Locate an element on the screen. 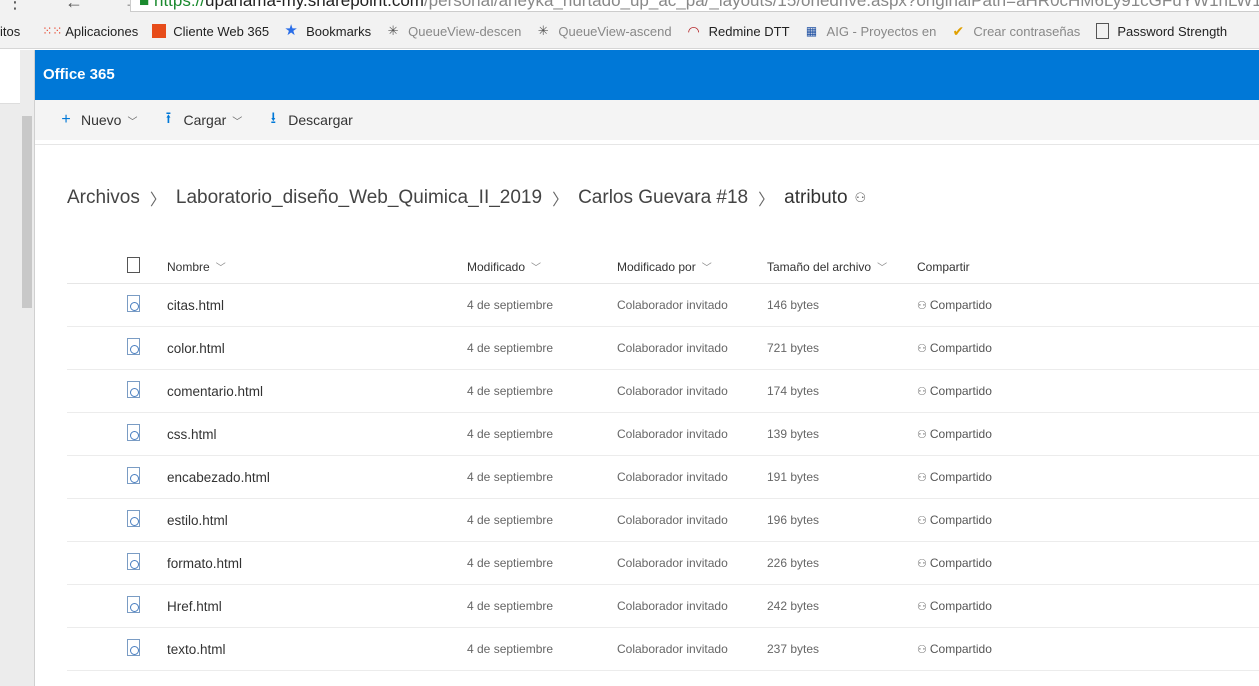 The width and height of the screenshot is (1259, 686). upload-icon: ⭱ is located at coordinates (168, 118).